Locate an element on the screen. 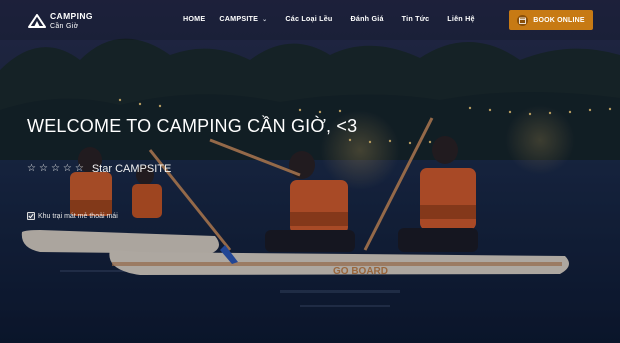 This screenshot has width=620, height=343. nav-item-tent-types: Các Loại Lều is located at coordinates (308, 18).